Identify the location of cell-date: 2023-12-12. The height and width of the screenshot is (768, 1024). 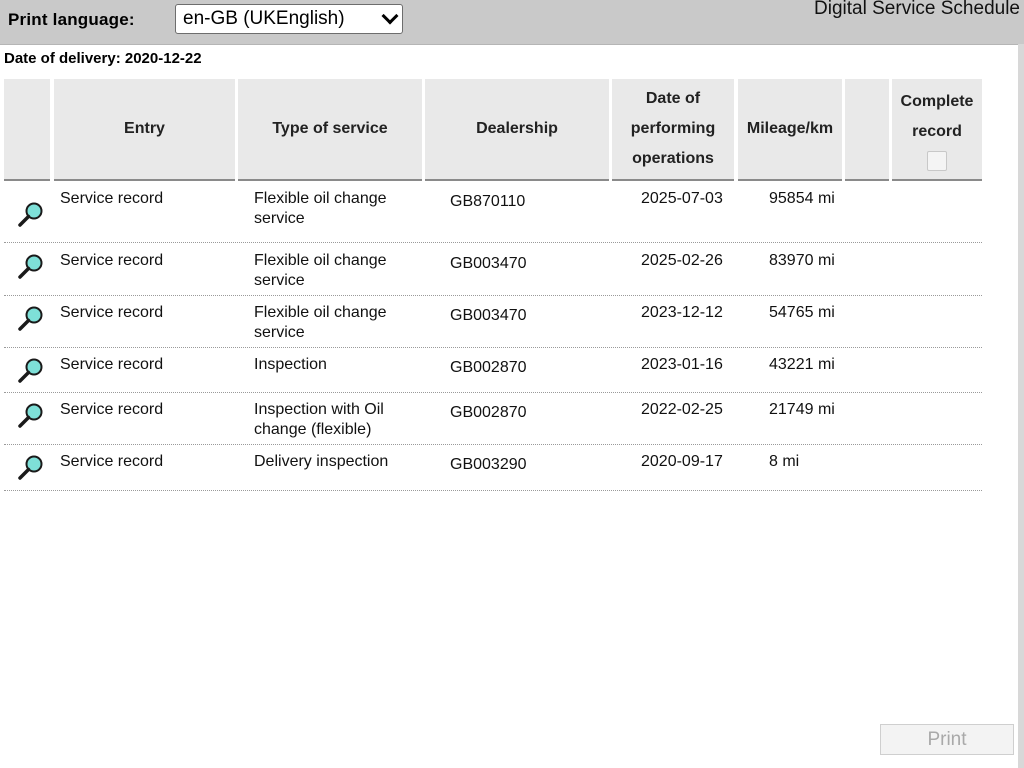
(682, 312).